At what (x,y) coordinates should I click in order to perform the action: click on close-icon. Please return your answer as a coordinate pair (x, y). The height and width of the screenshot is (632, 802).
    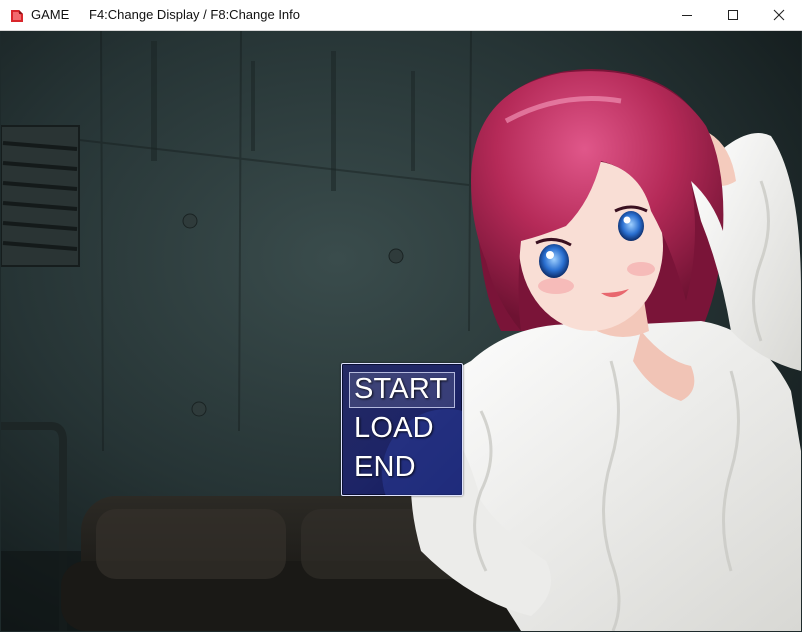
    Looking at the image, I should click on (779, 15).